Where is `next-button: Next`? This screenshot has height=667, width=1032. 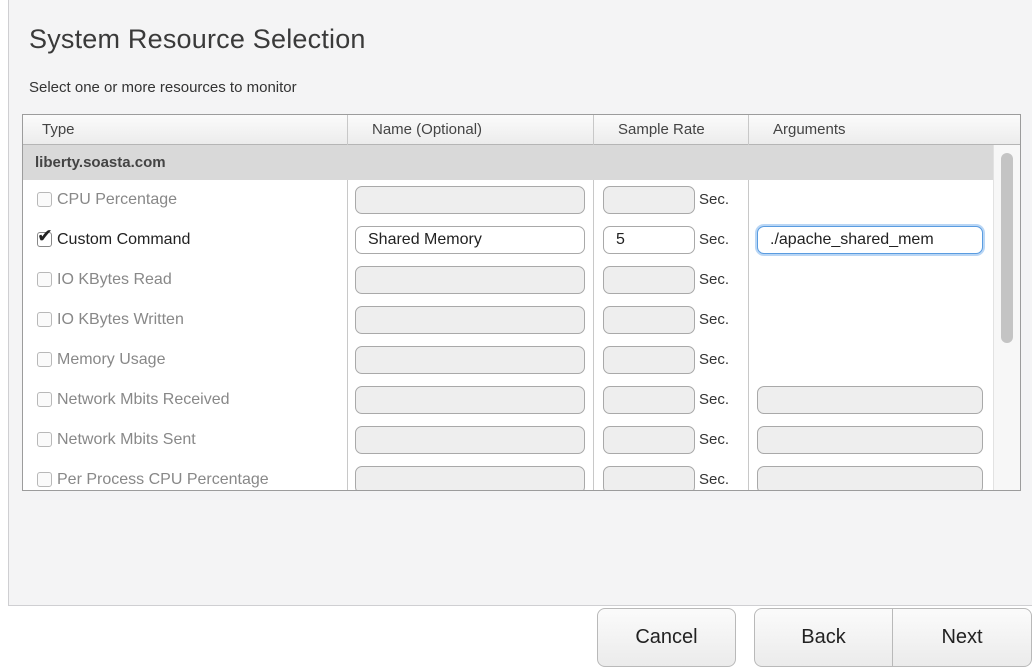
next-button: Next is located at coordinates (962, 637).